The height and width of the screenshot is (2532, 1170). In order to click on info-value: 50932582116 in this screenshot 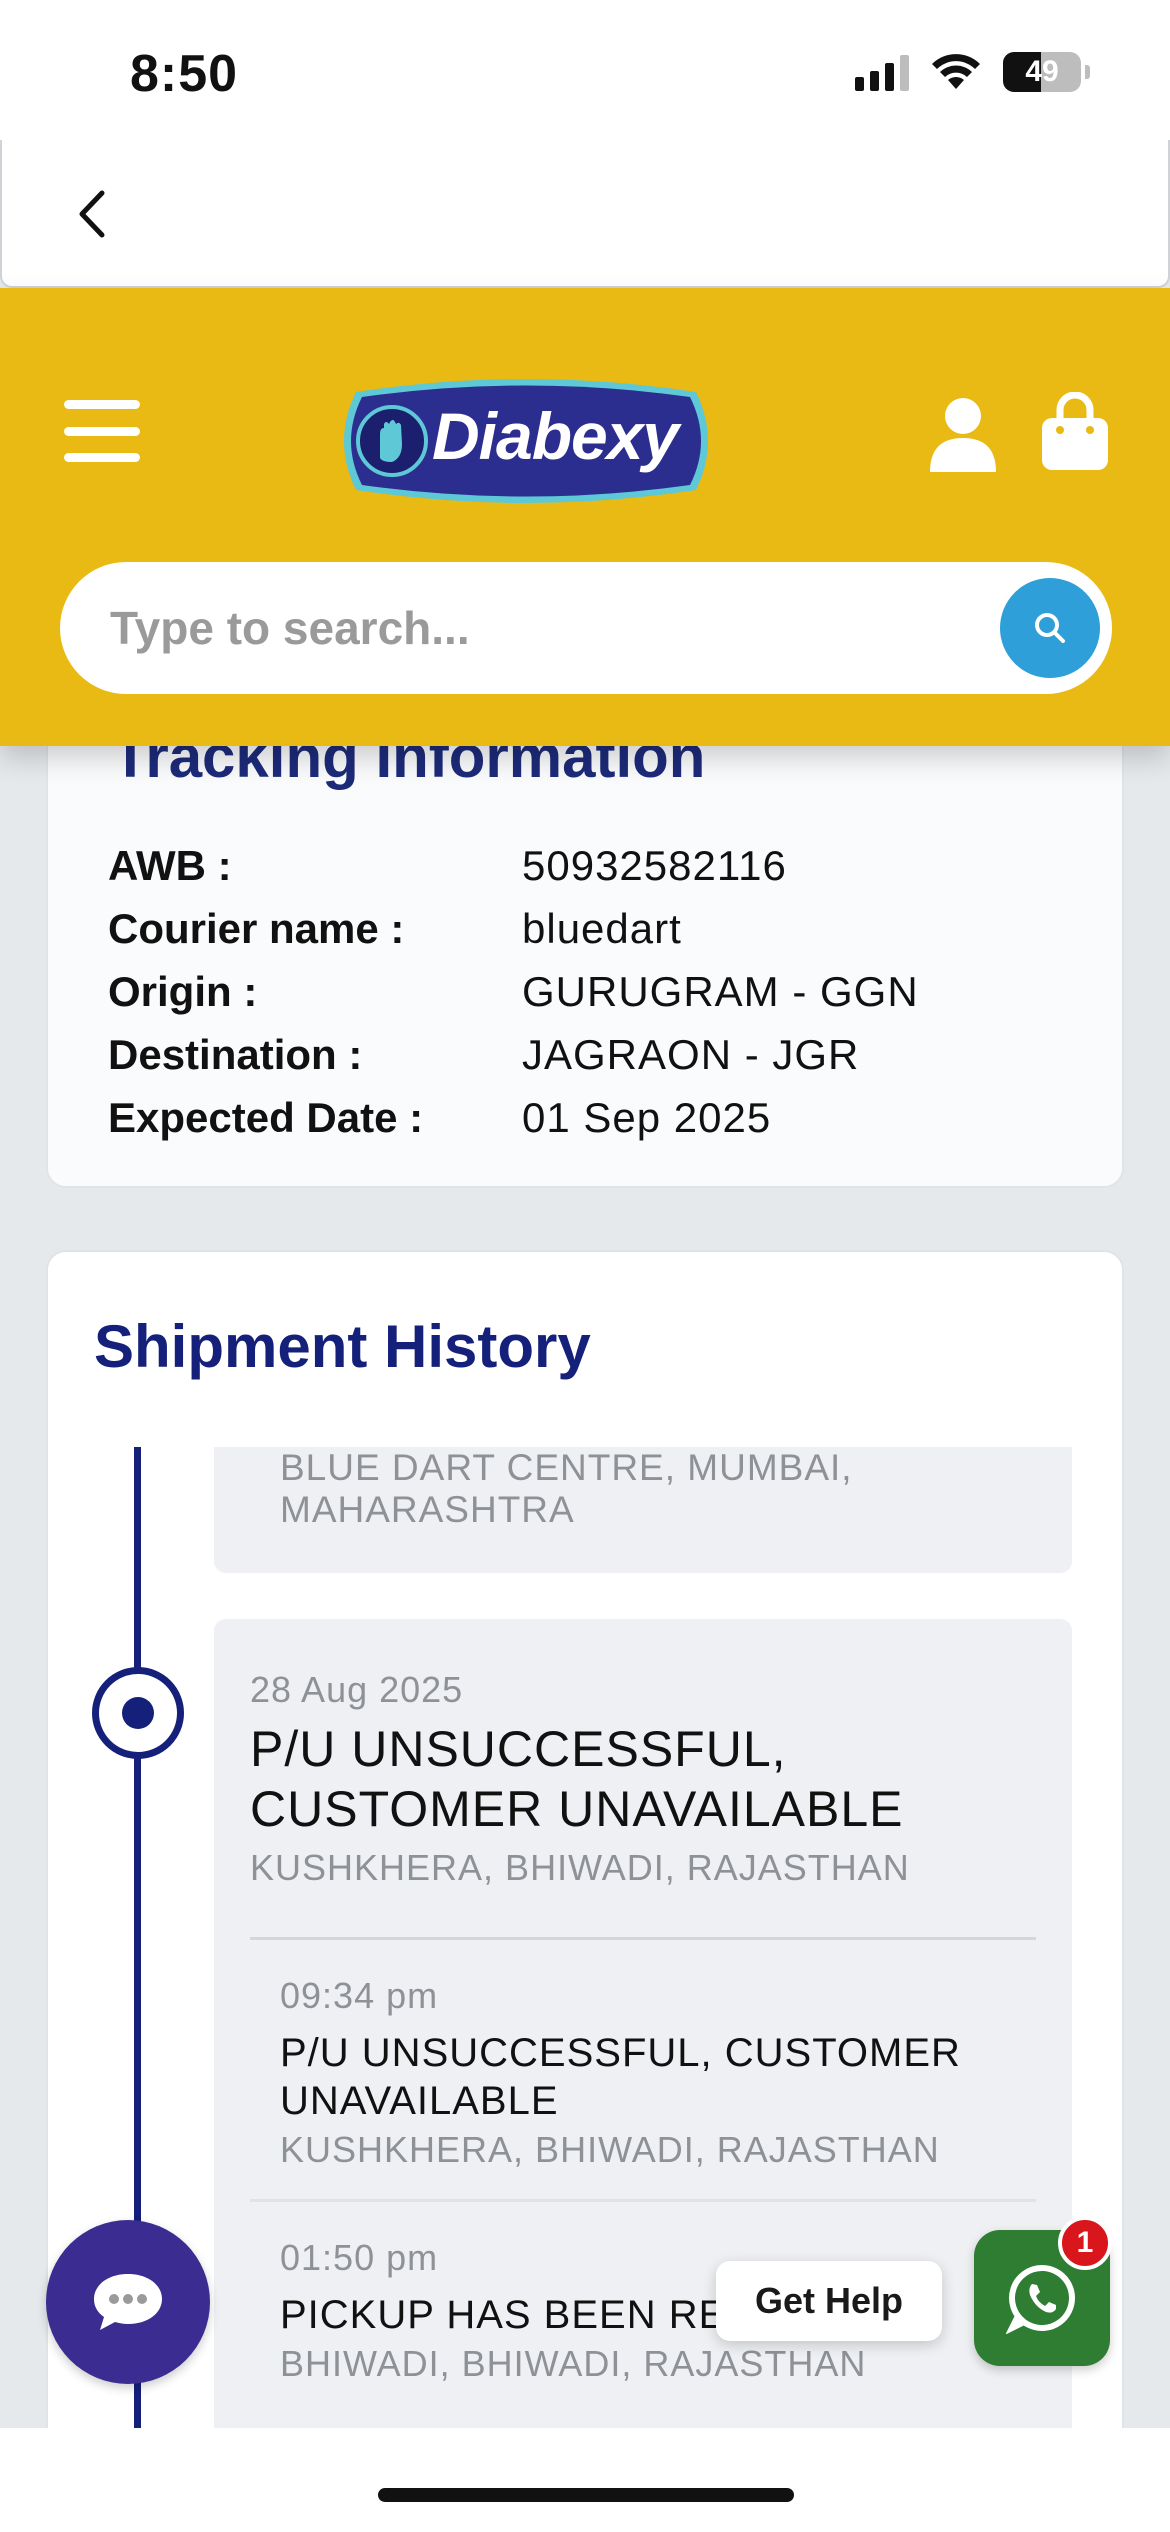, I will do `click(654, 865)`.